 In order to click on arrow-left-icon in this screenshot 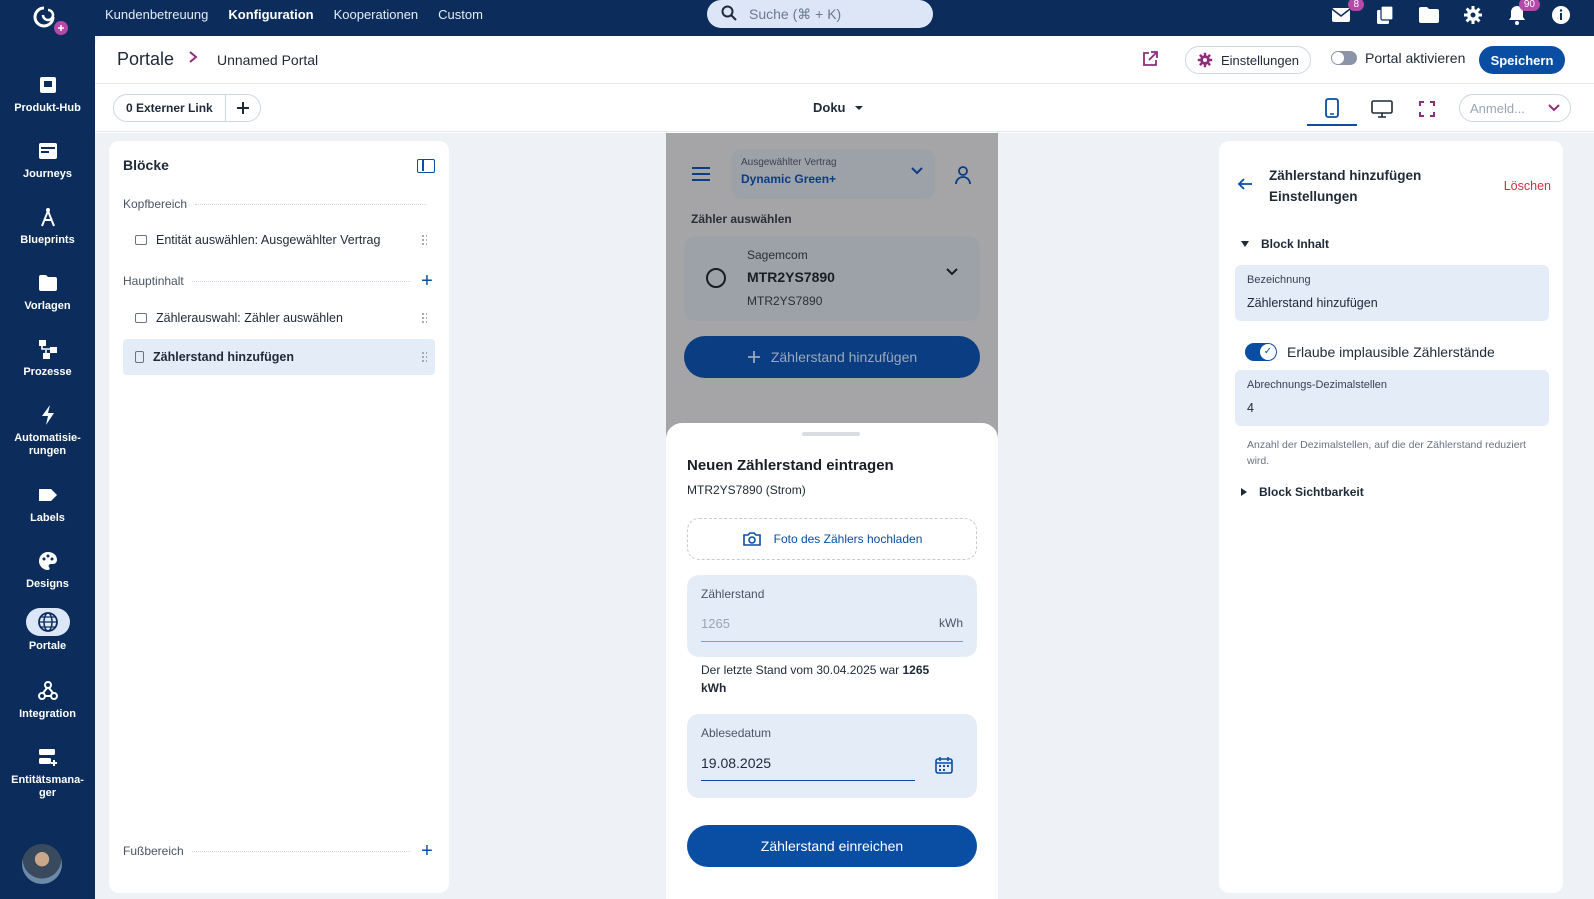, I will do `click(1245, 184)`.